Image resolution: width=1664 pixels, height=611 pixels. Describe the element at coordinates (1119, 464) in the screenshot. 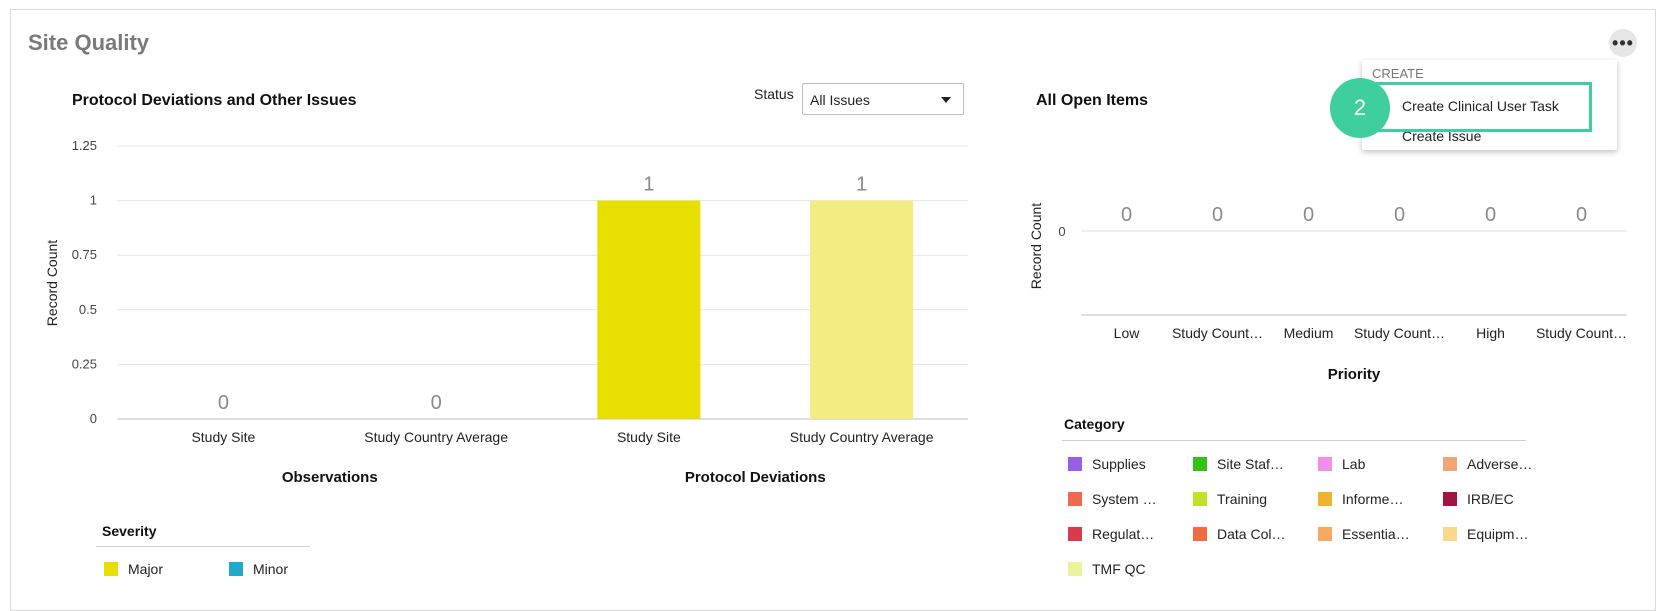

I see `legend-label: Supplies` at that location.